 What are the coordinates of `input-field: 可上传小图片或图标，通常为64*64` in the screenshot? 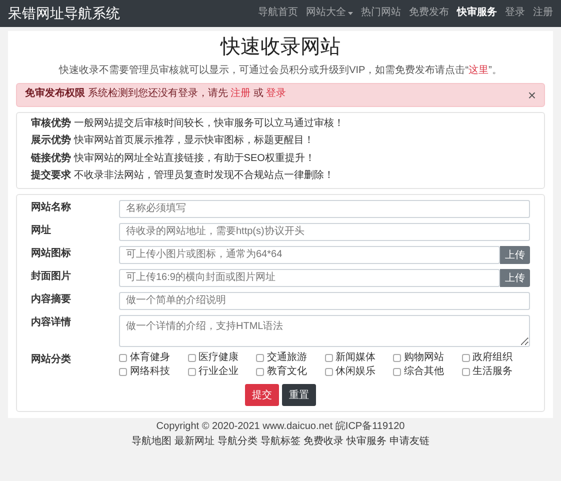 It's located at (309, 255).